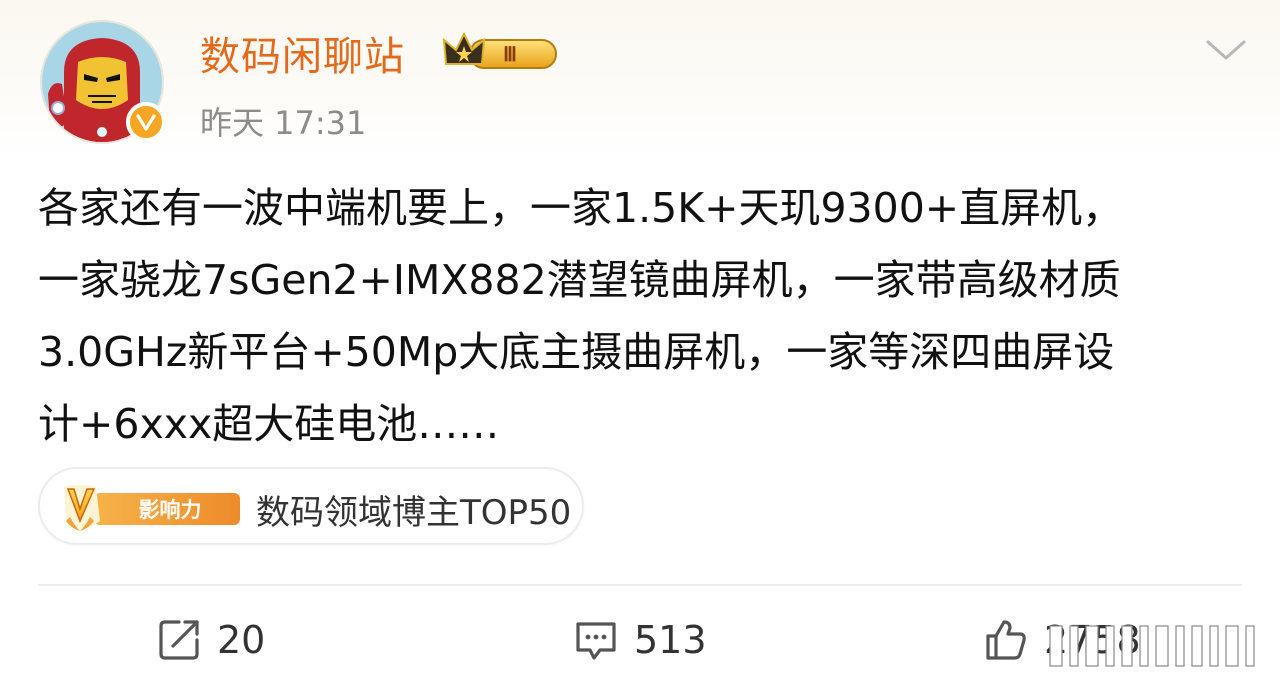 The width and height of the screenshot is (1280, 695). What do you see at coordinates (581, 208) in the screenshot?
I see `post-content-line: 各家还有一波中端机要上，一家1.5K+天玑9300+直屏机，` at bounding box center [581, 208].